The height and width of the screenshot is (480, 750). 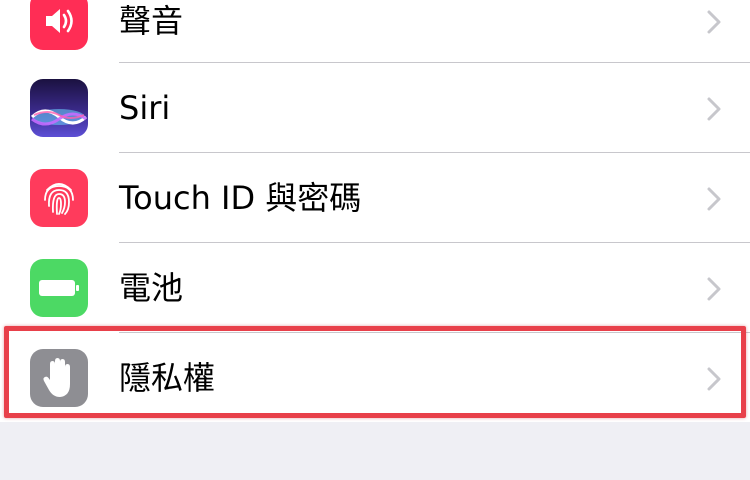 I want to click on hand-icon, so click(x=59, y=378).